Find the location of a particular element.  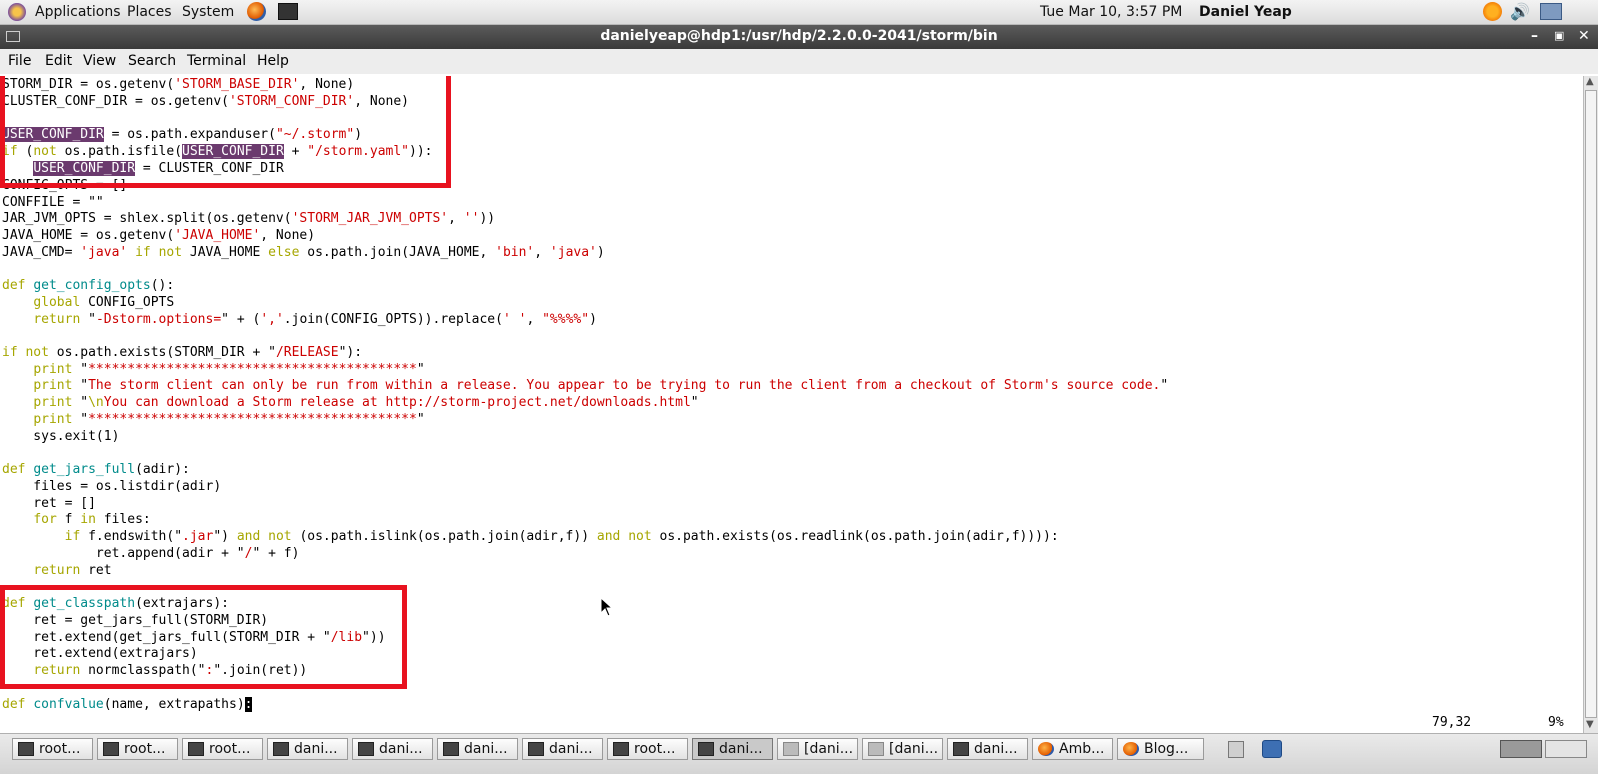

clock: Tue Mar 10, 3:57 PM is located at coordinates (1111, 12).